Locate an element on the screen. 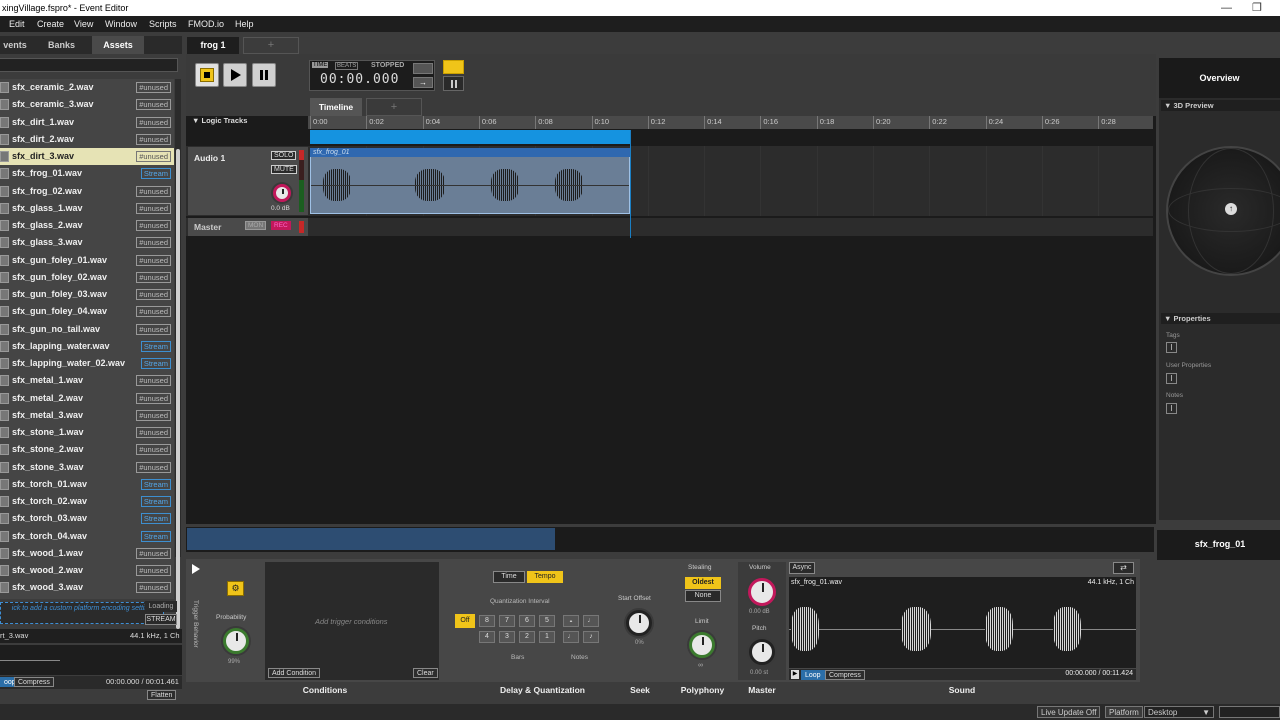 The width and height of the screenshot is (1280, 720). live-update-button: Live Update Off is located at coordinates (1069, 712).